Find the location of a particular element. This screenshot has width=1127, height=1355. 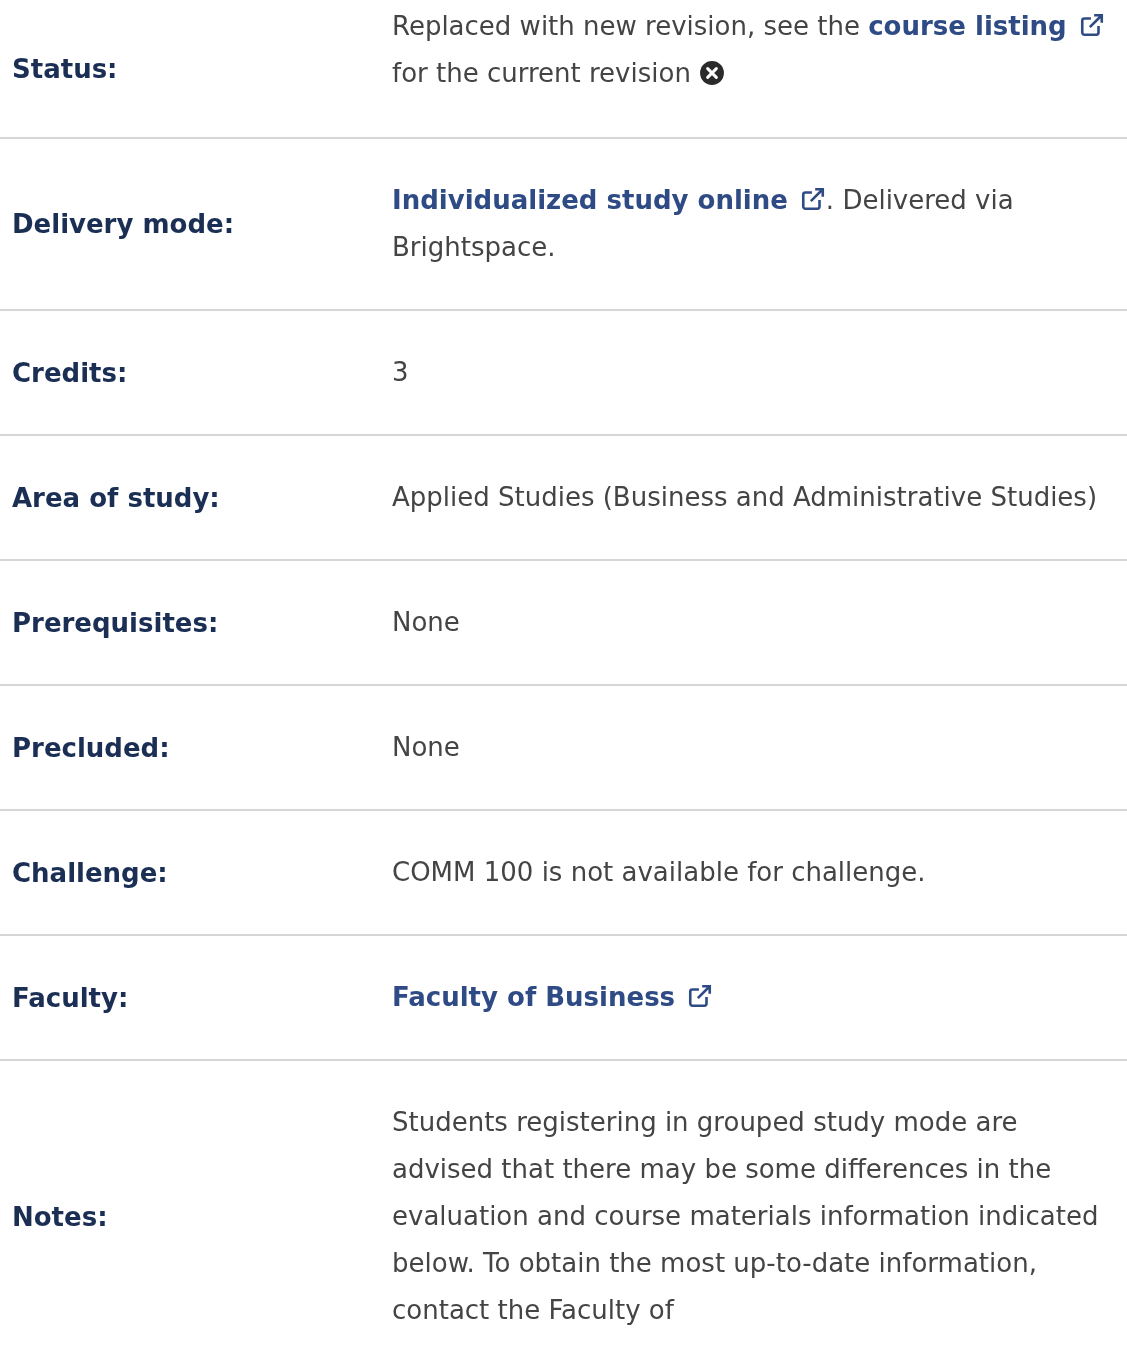

field-label: Faculty: is located at coordinates (70, 997).